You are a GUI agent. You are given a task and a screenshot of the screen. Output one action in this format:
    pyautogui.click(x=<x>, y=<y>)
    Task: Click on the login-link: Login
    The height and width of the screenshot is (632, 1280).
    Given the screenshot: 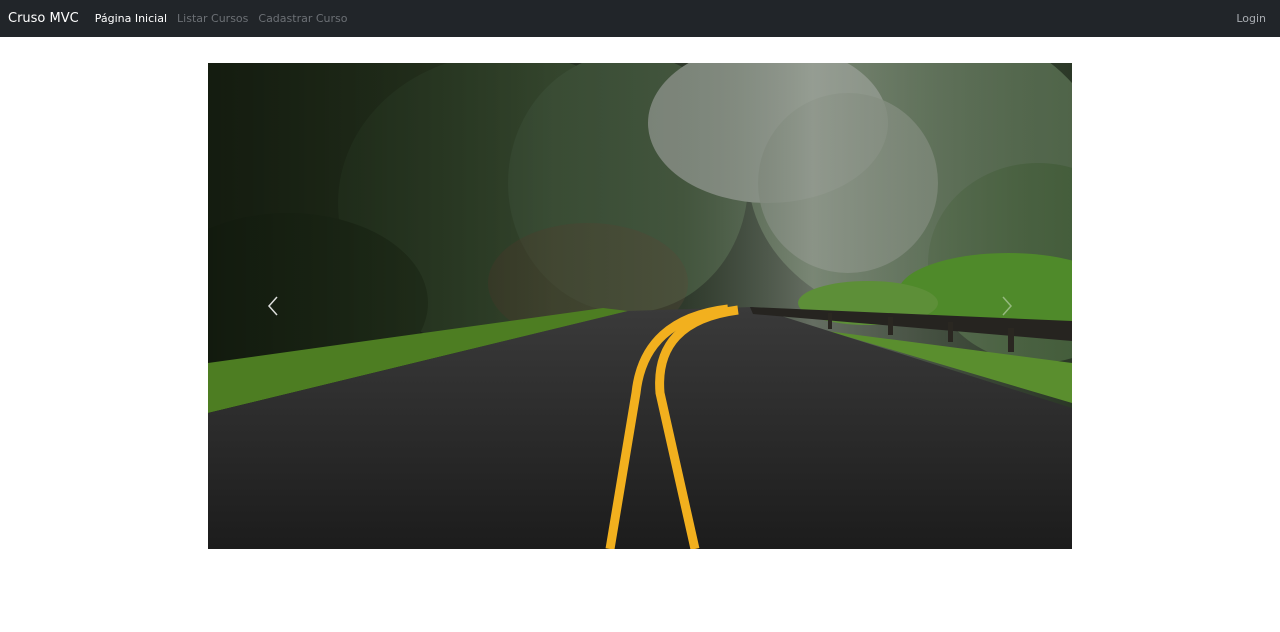 What is the action you would take?
    pyautogui.click(x=1251, y=18)
    